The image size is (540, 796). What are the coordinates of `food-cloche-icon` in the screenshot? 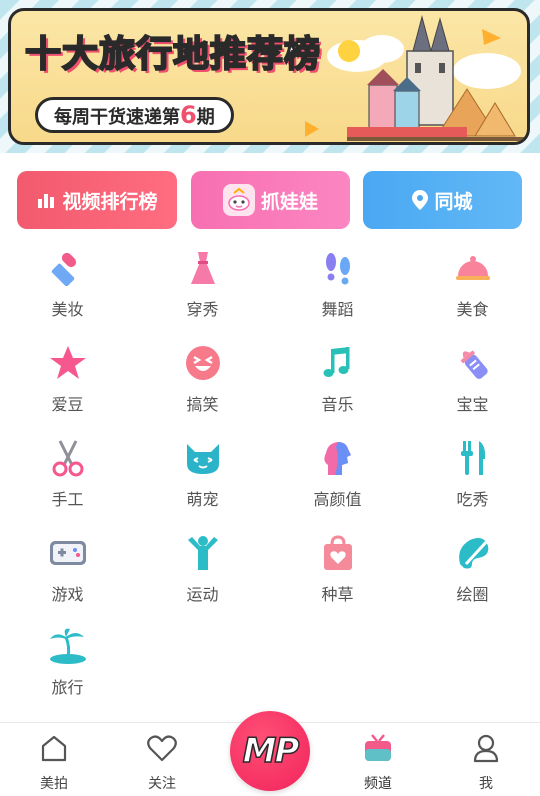 It's located at (473, 268).